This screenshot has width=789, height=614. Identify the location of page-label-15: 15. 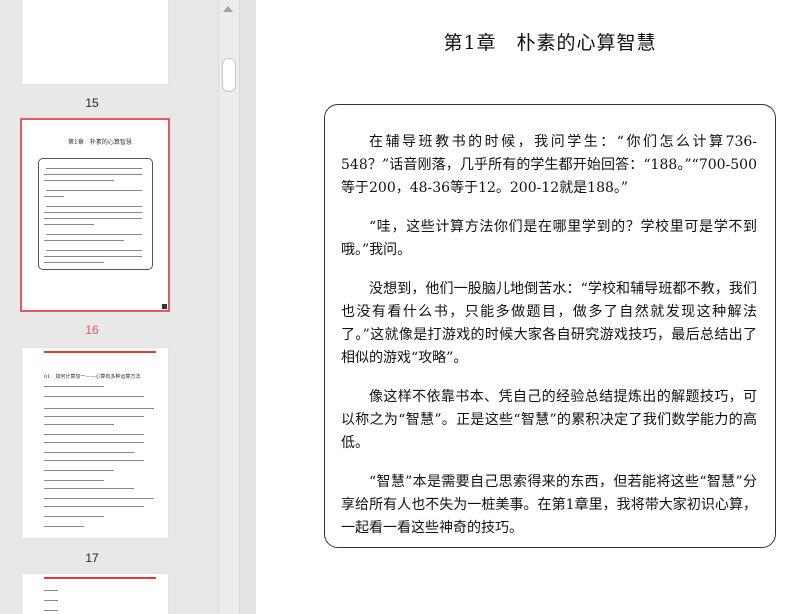
(92, 103).